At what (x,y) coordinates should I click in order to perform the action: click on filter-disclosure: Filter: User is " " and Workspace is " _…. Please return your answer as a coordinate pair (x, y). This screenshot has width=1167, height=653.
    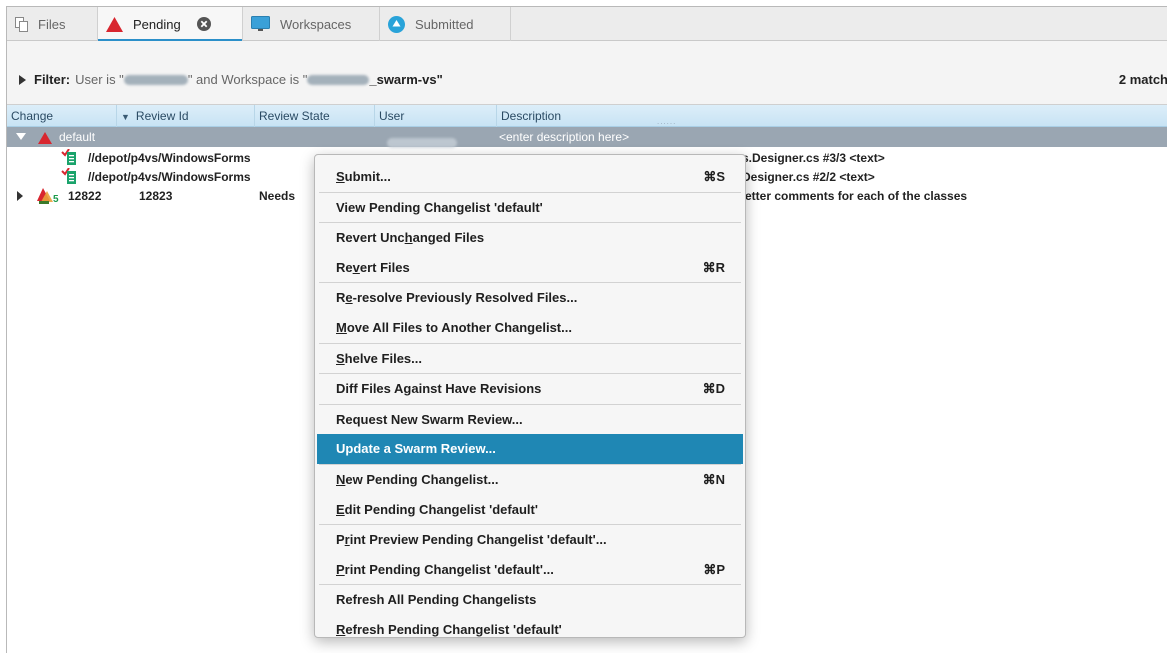
    Looking at the image, I should click on (231, 79).